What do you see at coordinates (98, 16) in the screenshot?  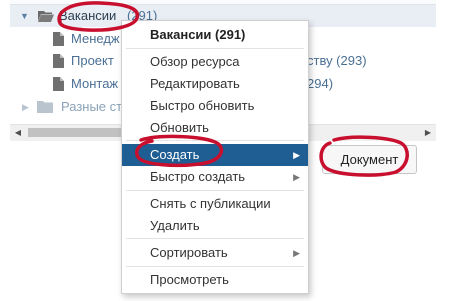 I see `annotation-circle-vacancies` at bounding box center [98, 16].